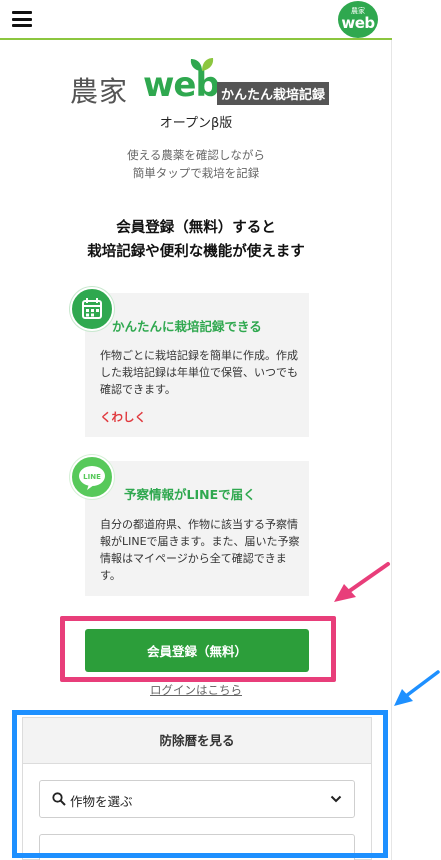 The image size is (441, 860). I want to click on app-header: 農家 web, so click(196, 20).